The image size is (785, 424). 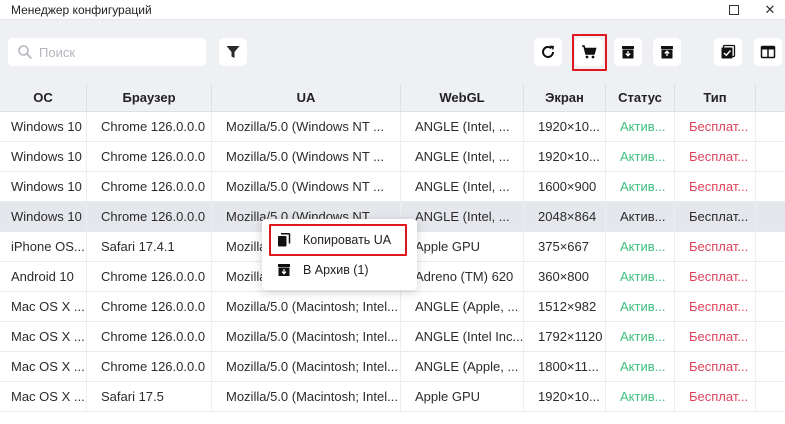 I want to click on cell-screen: 2048×864, so click(x=565, y=217).